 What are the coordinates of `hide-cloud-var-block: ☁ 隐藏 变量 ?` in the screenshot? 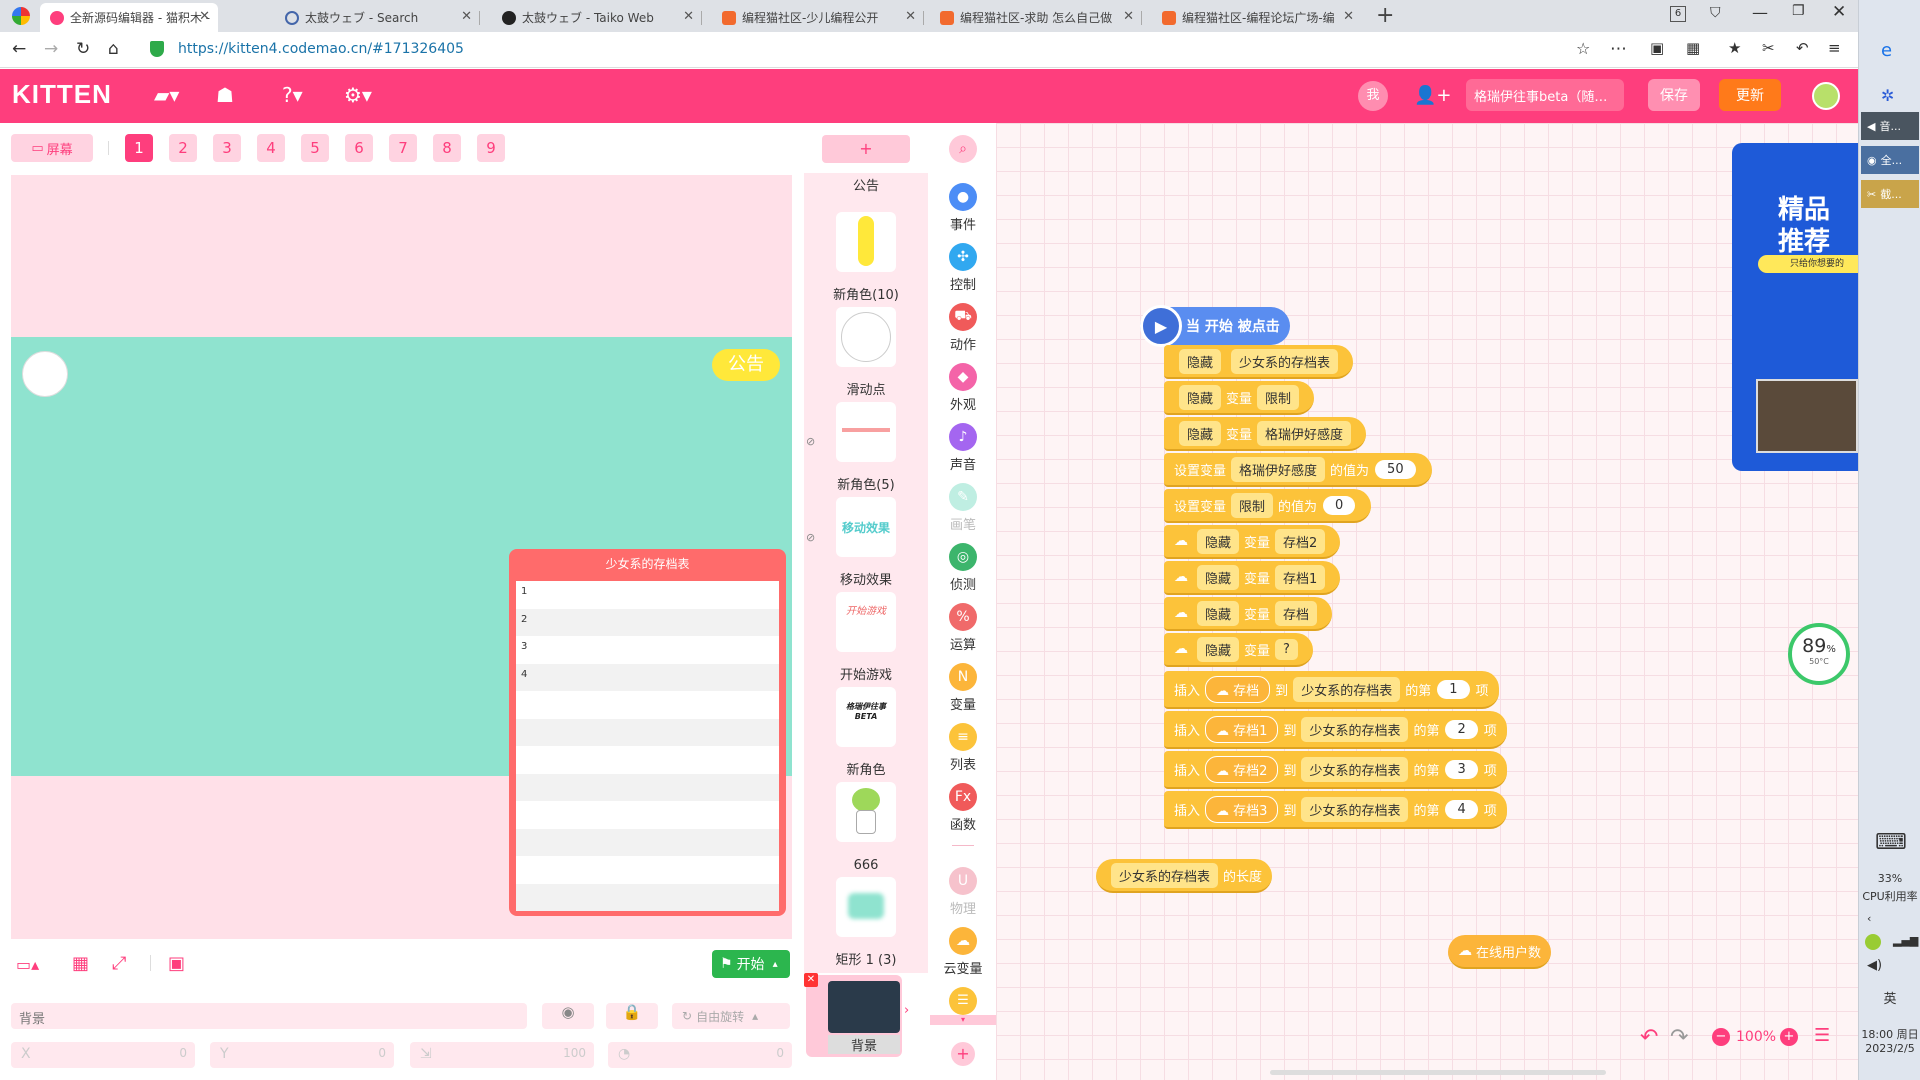 It's located at (1238, 650).